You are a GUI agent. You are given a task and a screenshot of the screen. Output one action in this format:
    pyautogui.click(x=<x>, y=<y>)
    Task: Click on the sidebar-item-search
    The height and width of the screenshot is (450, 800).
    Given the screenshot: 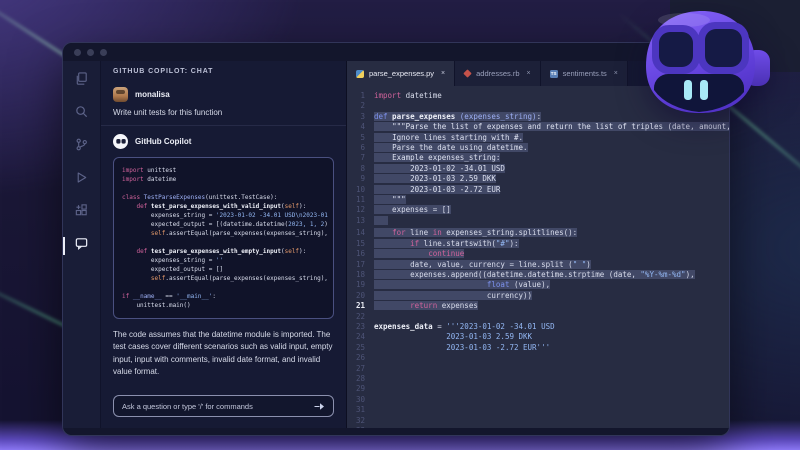 What is the action you would take?
    pyautogui.click(x=82, y=114)
    